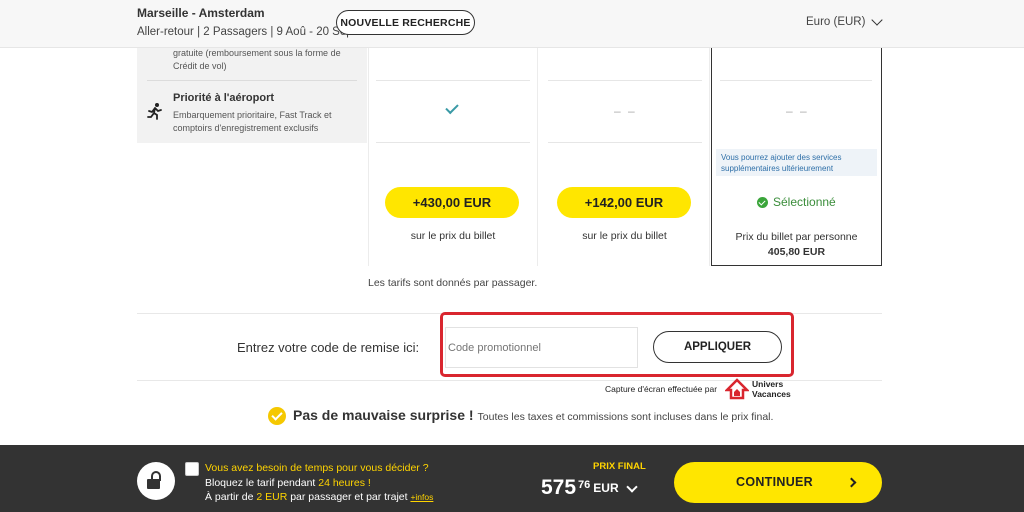 The height and width of the screenshot is (512, 1024). I want to click on selected-status: Sélectionné, so click(796, 202).